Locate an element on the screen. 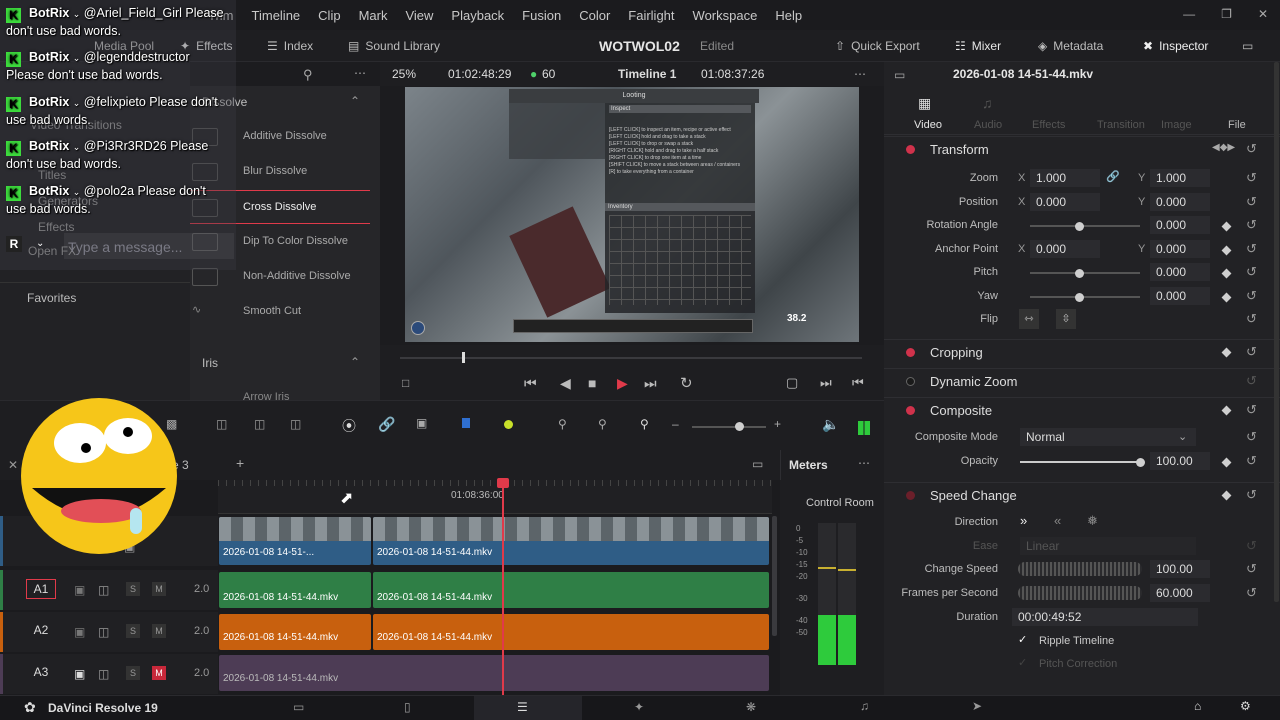 The width and height of the screenshot is (1280, 720). pitch-knob is located at coordinates (1079, 273).